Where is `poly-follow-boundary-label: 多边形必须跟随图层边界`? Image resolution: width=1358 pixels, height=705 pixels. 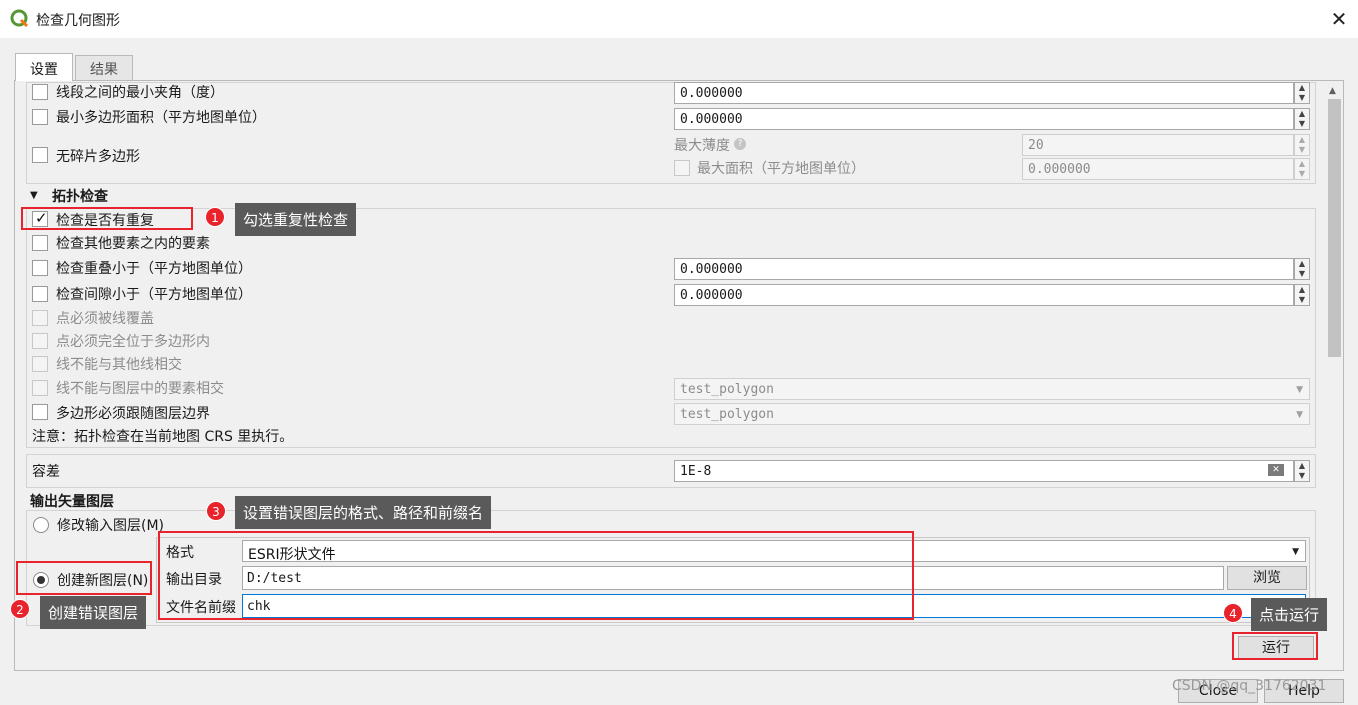 poly-follow-boundary-label: 多边形必须跟随图层边界 is located at coordinates (133, 414).